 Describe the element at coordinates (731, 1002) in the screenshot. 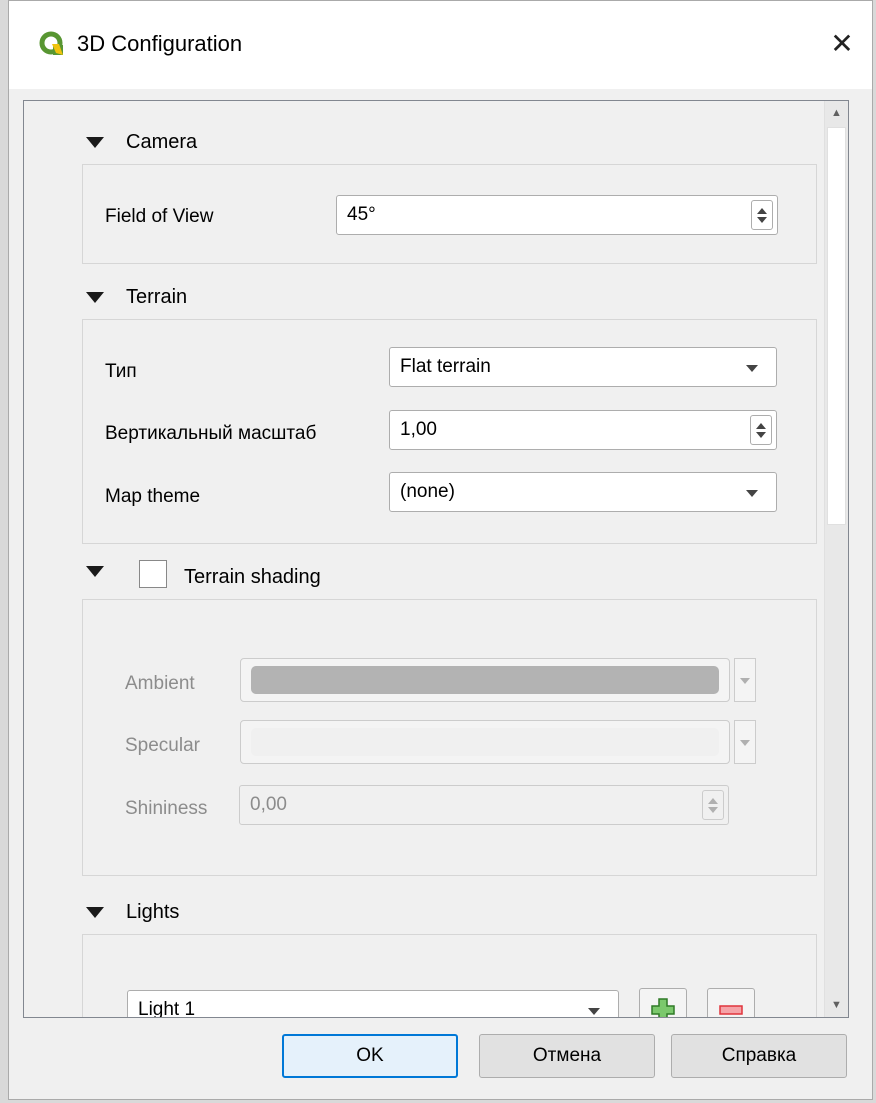

I see `remove-light-button` at that location.